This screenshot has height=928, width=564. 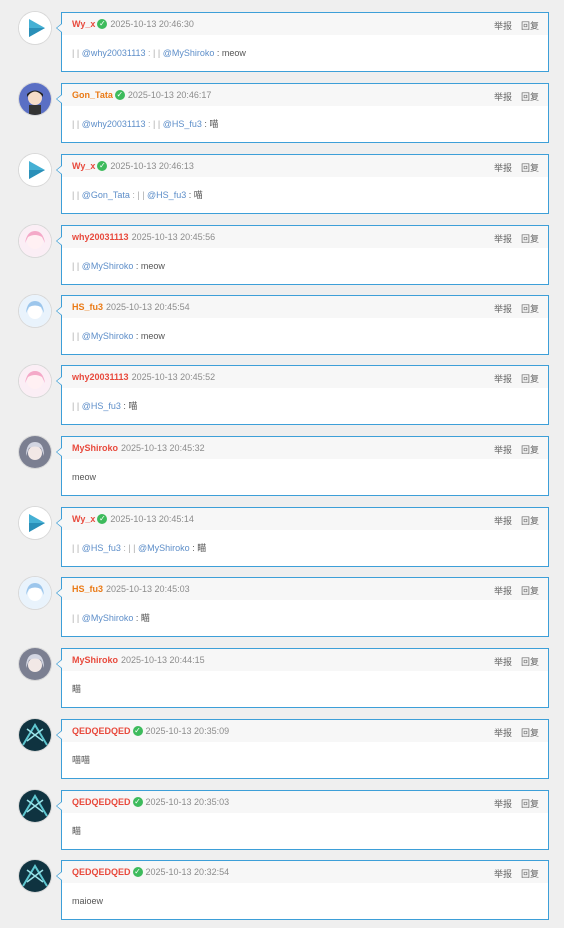 I want to click on comment-item: QEDQEDQED ✓ 2025-10-13 20:35:03 举报 回复瞄, so click(x=282, y=820).